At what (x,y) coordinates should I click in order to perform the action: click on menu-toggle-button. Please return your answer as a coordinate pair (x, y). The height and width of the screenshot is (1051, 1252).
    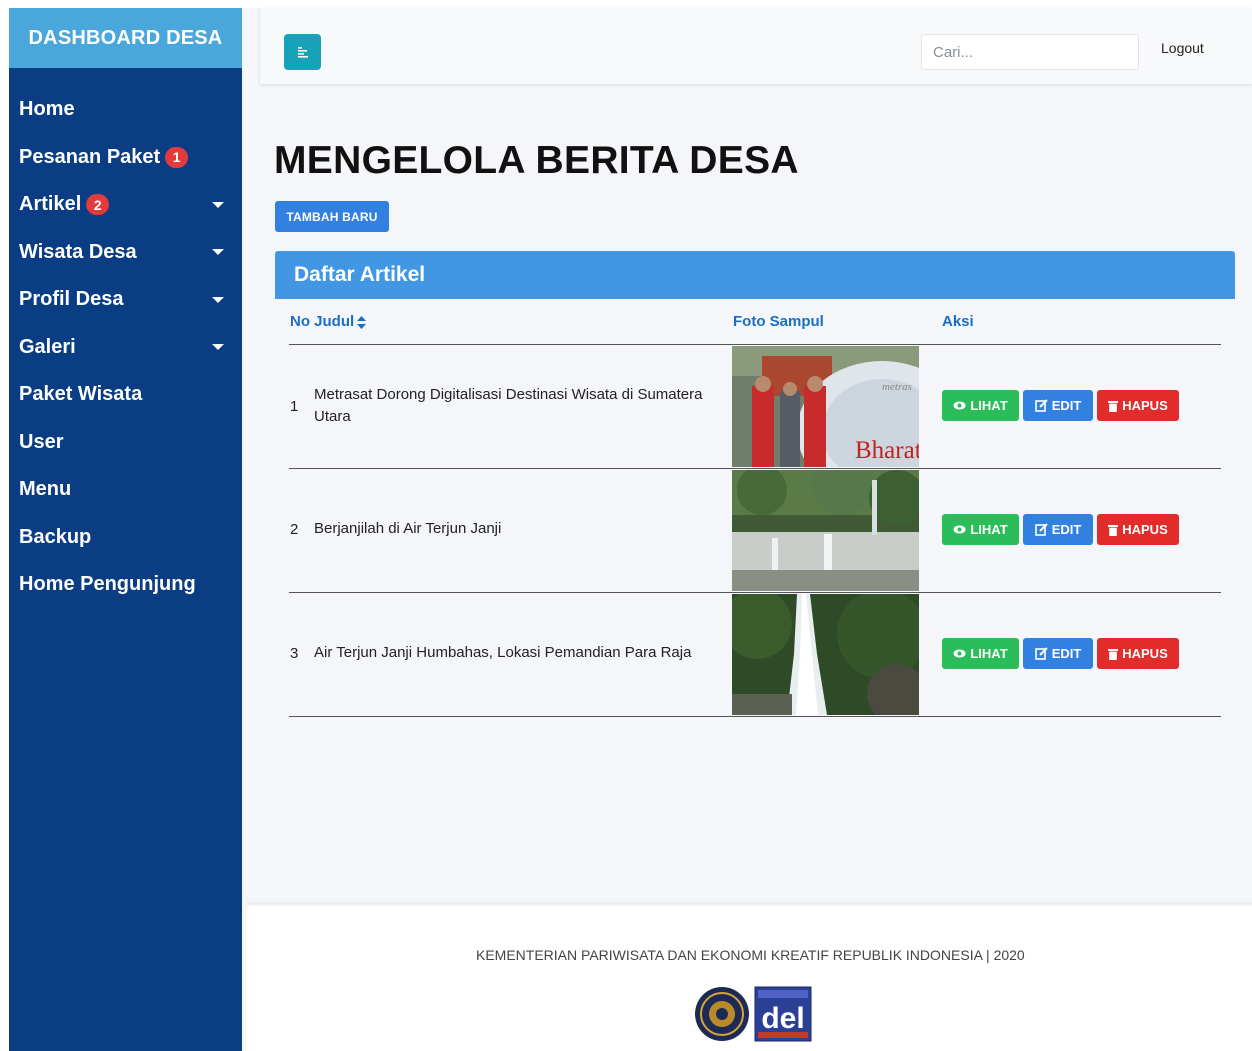
    Looking at the image, I should click on (302, 52).